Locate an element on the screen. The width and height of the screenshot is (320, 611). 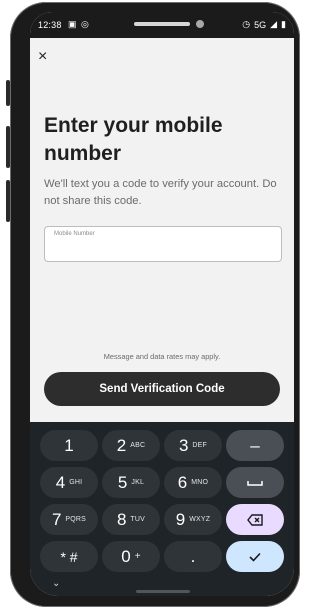
mobile-number-label: Mobile Number is located at coordinates (74, 234).